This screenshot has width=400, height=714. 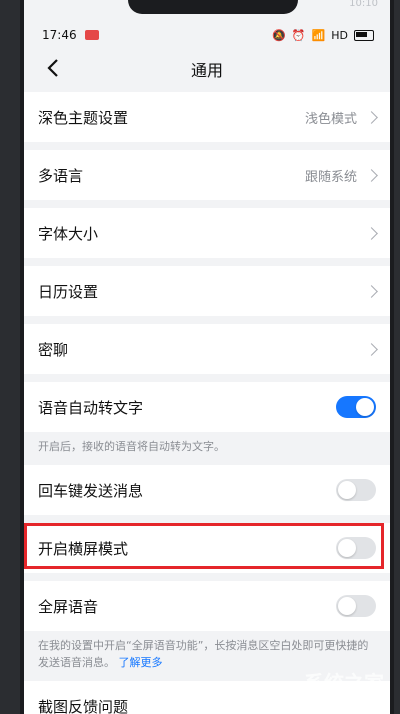 What do you see at coordinates (338, 702) in the screenshot?
I see `watermark-text-small: XITONGZHIJIA.NET` at bounding box center [338, 702].